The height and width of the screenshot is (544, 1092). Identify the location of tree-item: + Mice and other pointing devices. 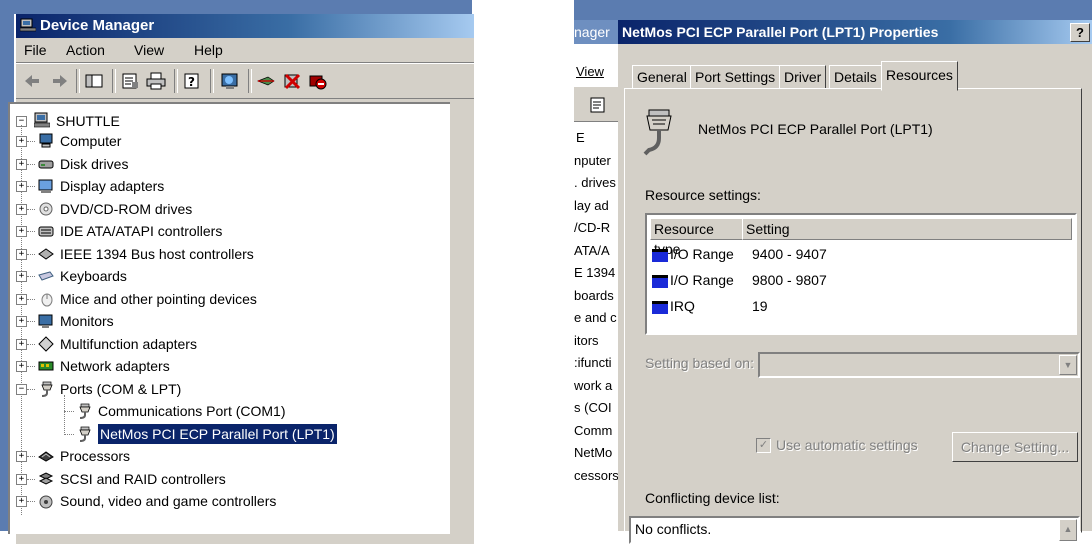
(226, 299).